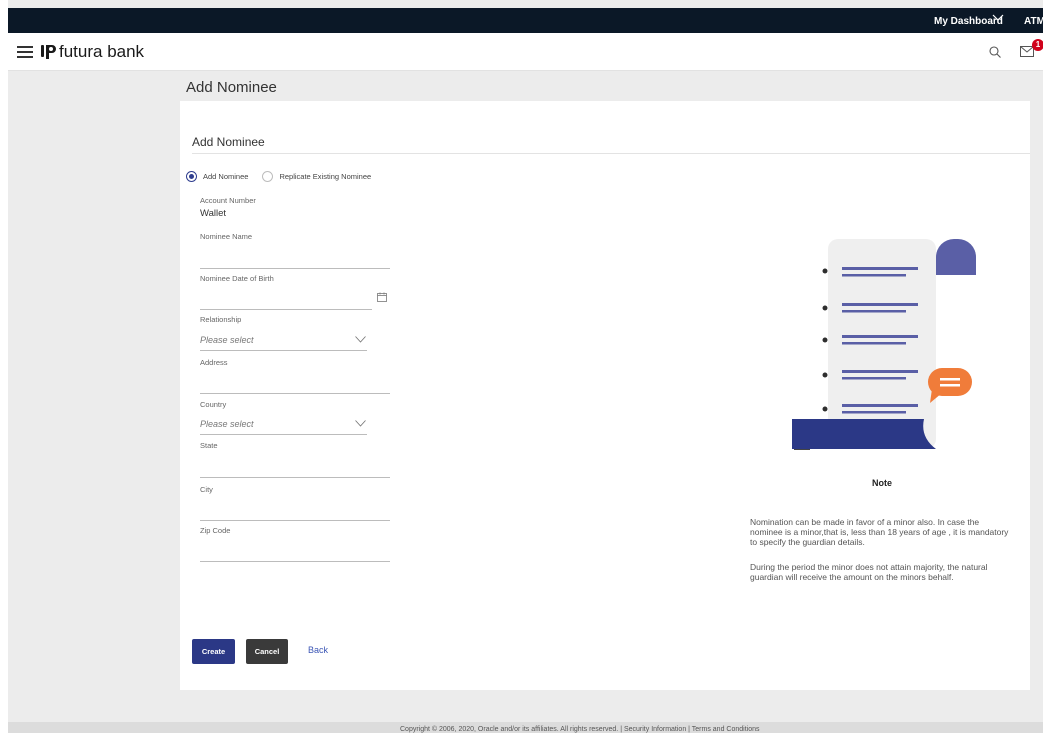 This screenshot has width=1043, height=733. What do you see at coordinates (318, 650) in the screenshot?
I see `back-link: Back` at bounding box center [318, 650].